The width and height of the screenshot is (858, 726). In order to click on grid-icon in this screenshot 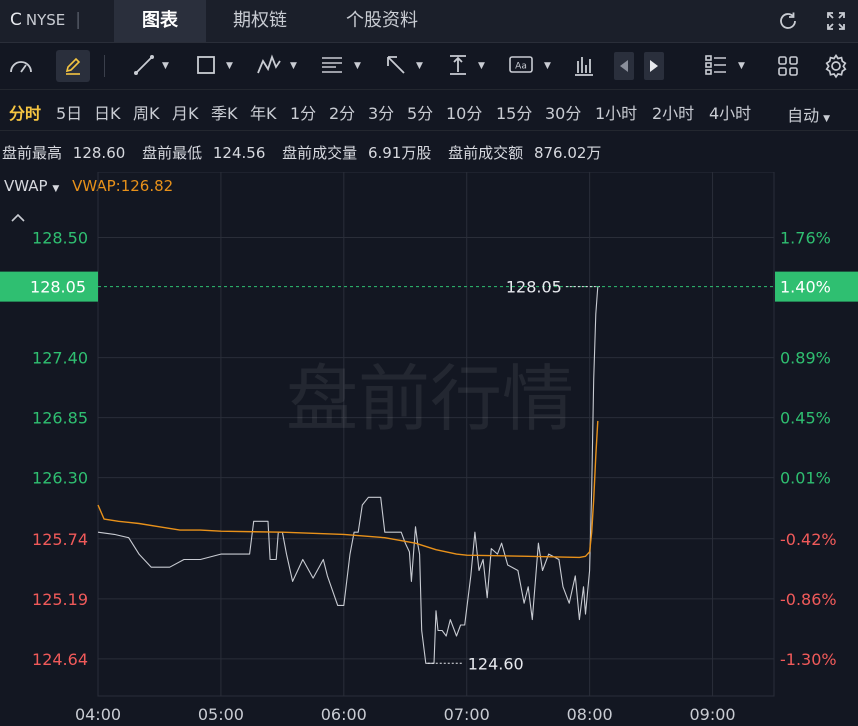, I will do `click(788, 66)`.